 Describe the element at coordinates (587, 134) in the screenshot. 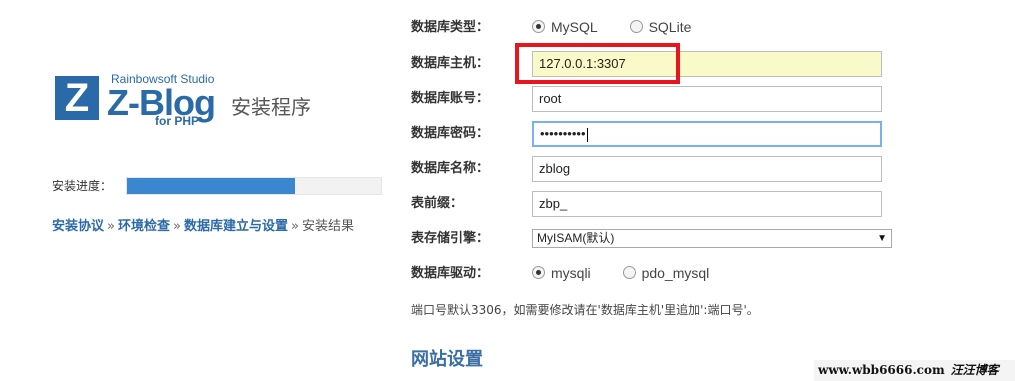

I see `text-caret` at that location.